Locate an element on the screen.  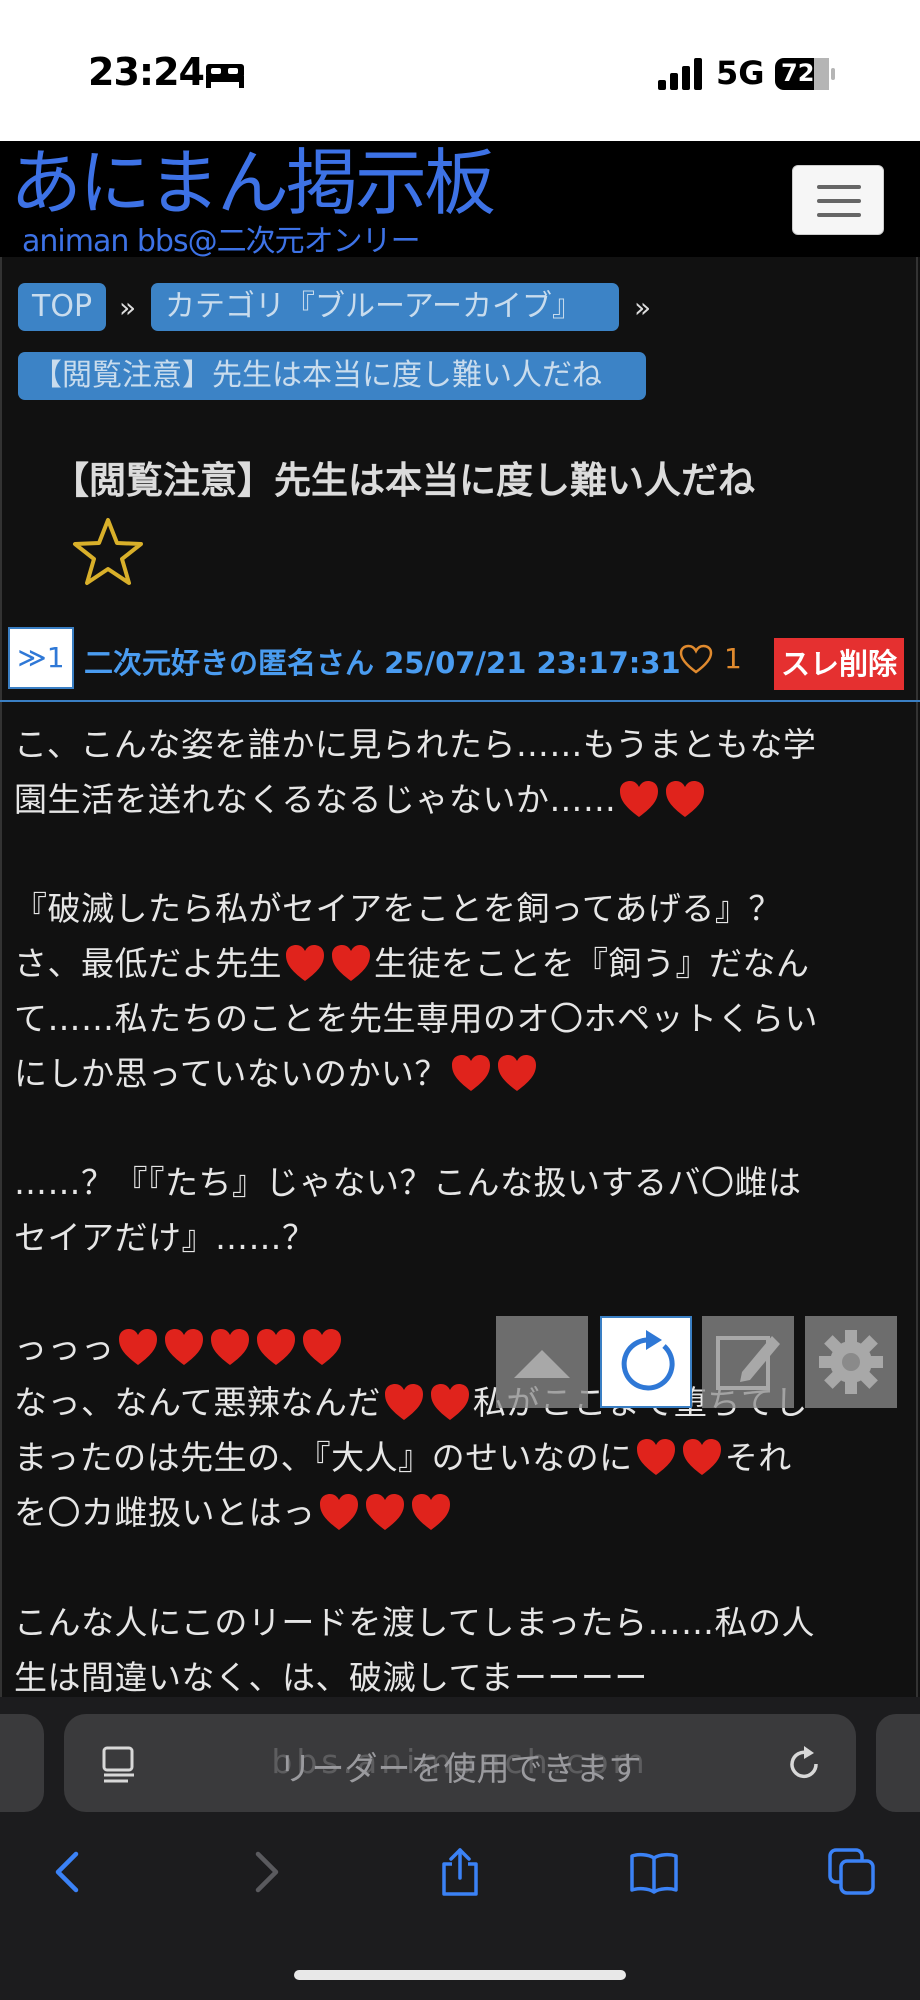
post-line: さ、最低だよ先生 生徒をことを『飼う』だなん is located at coordinates (412, 963).